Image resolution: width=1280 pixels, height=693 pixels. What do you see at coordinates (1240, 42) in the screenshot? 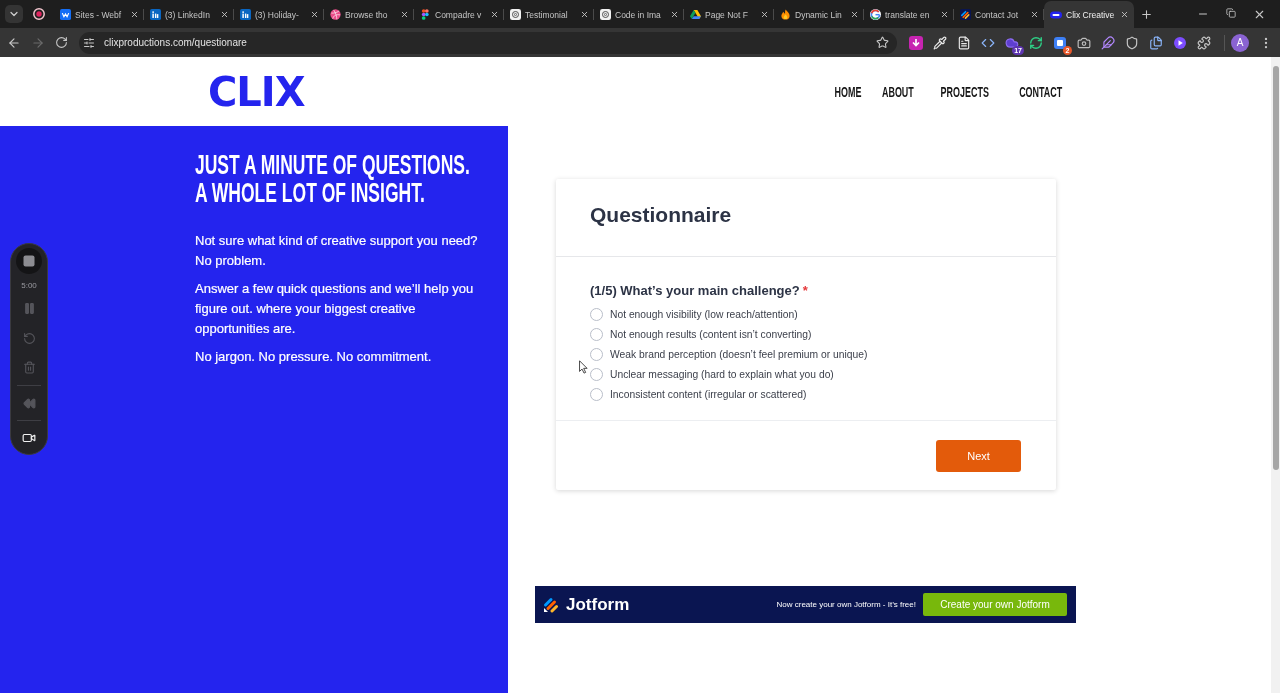
I see `profile-avatar: A` at bounding box center [1240, 42].